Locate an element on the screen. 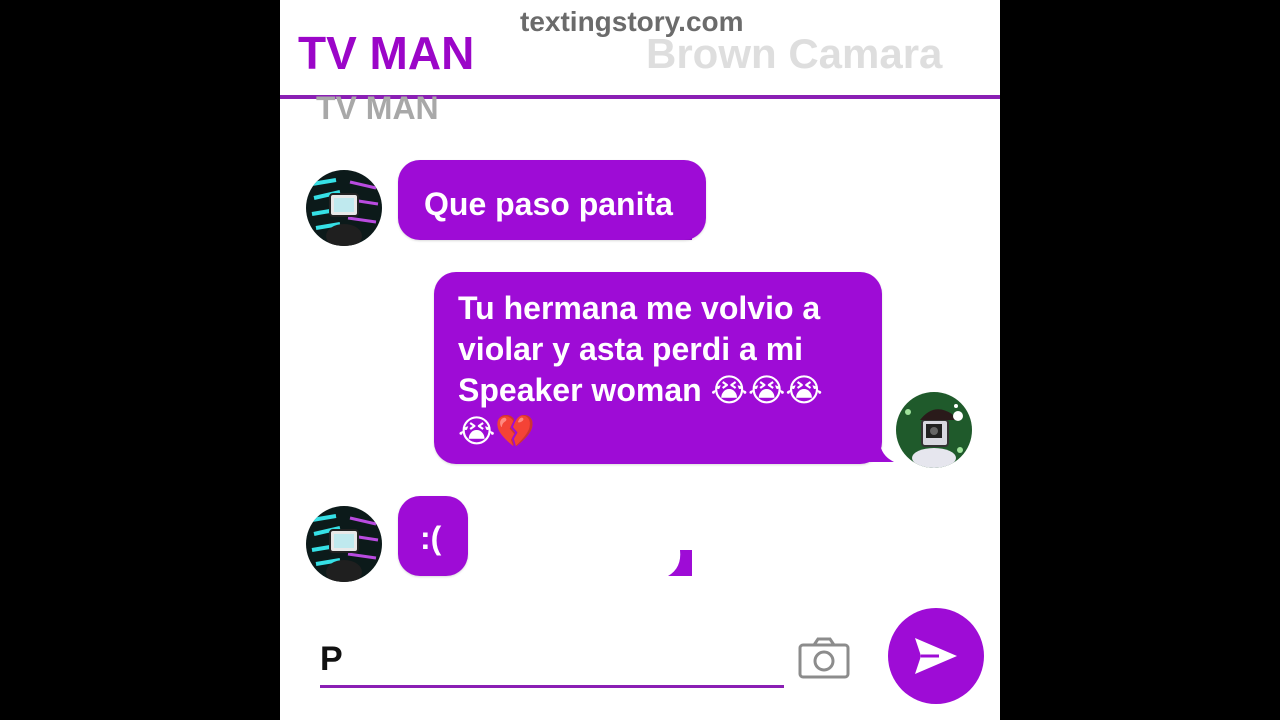  message-bubble-received: :( is located at coordinates (433, 536).